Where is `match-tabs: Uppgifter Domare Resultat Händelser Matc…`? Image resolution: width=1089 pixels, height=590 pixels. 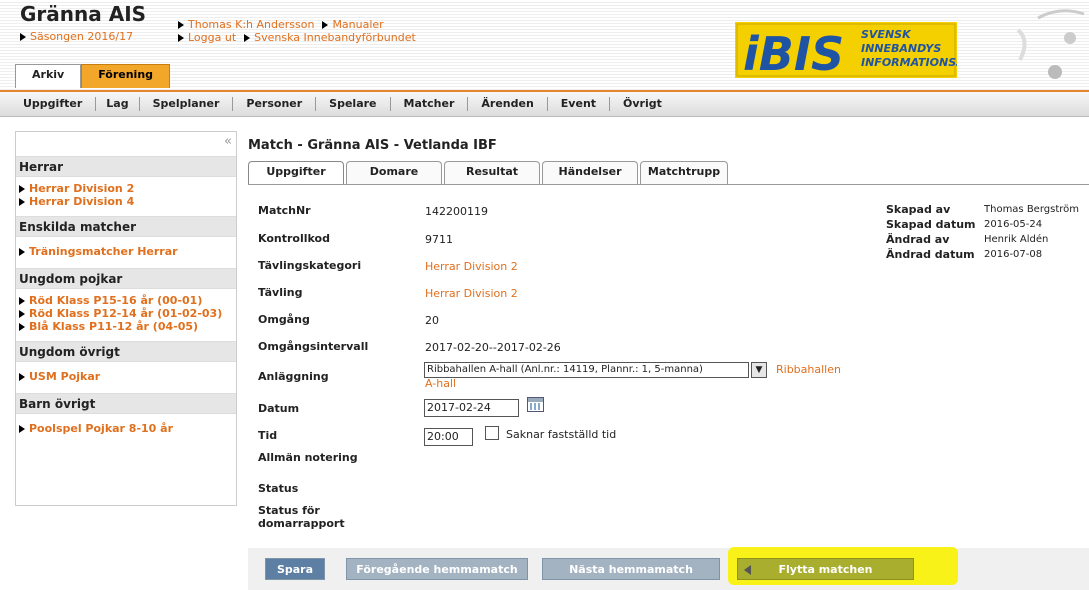
match-tabs: Uppgifter Domare Resultat Händelser Matc… is located at coordinates (489, 172).